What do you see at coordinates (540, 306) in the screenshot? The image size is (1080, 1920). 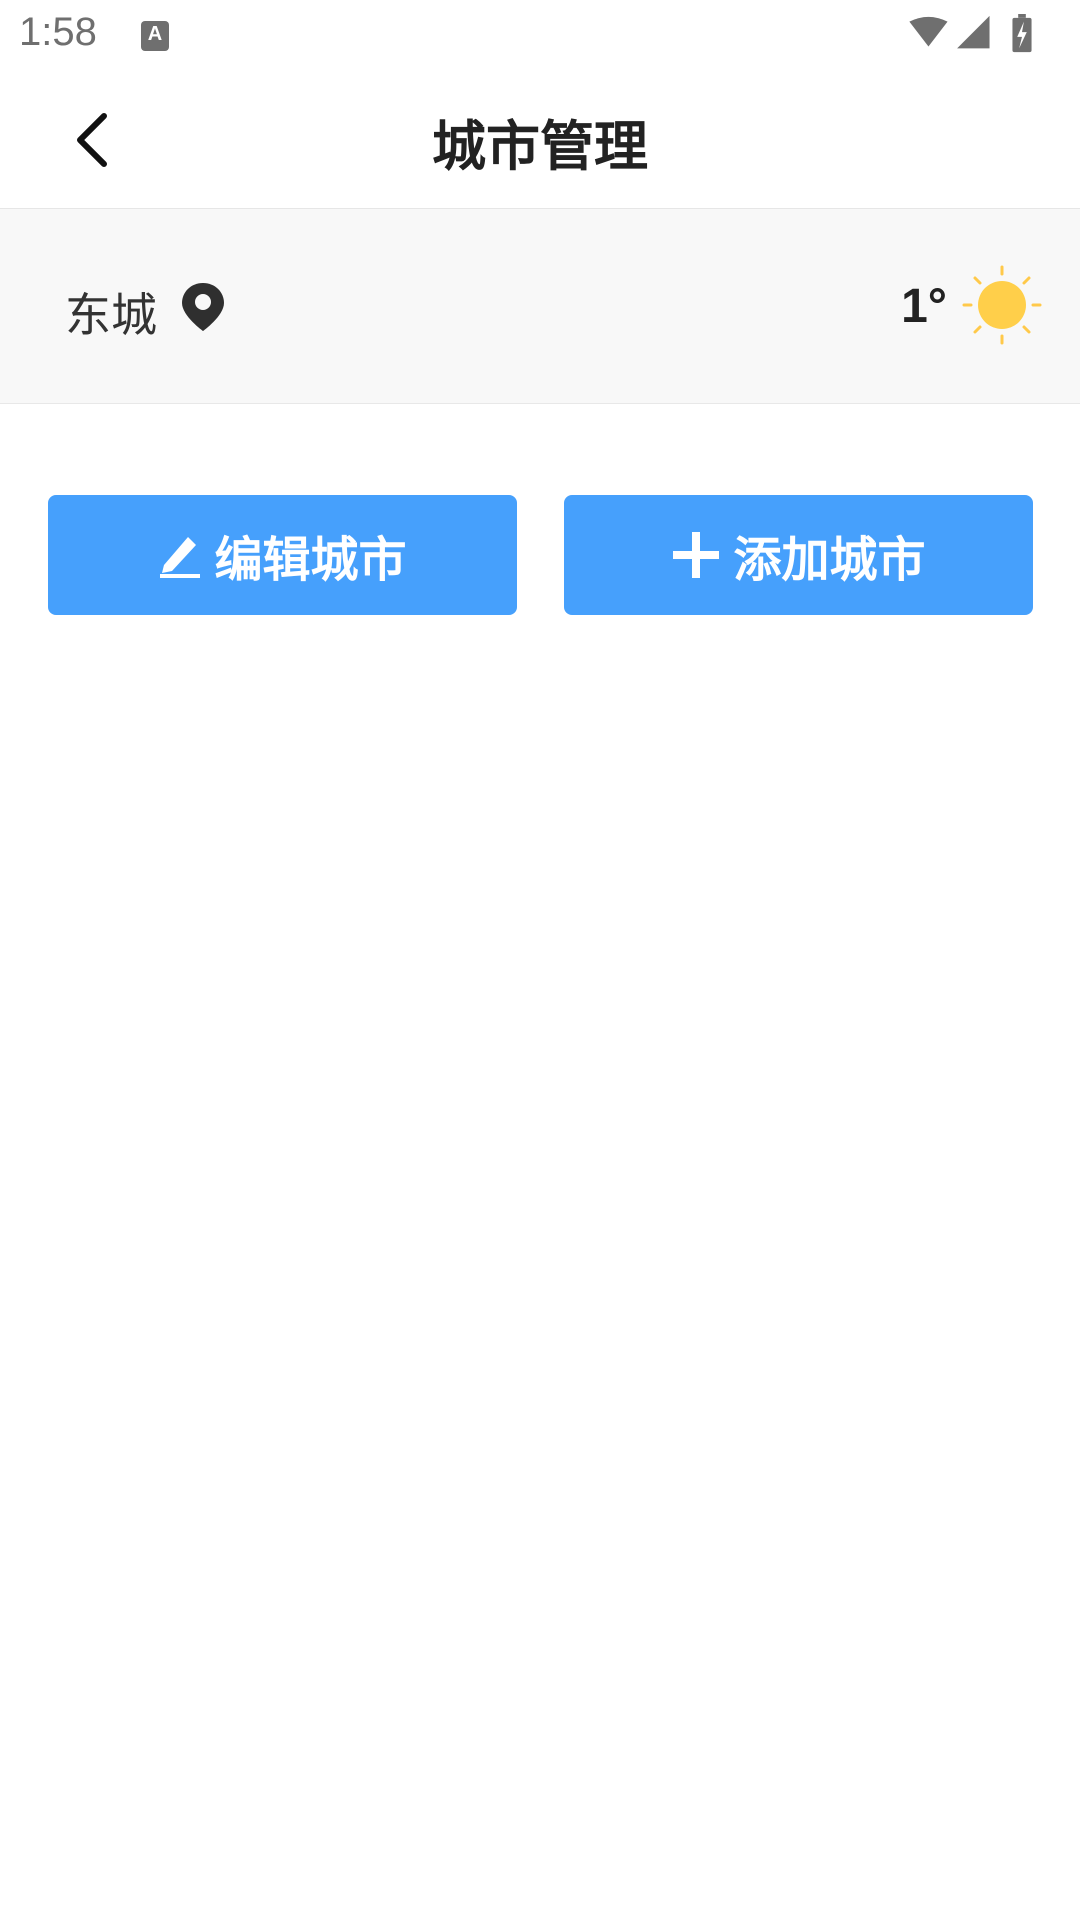 I see `city-list-item: 东城 1°` at bounding box center [540, 306].